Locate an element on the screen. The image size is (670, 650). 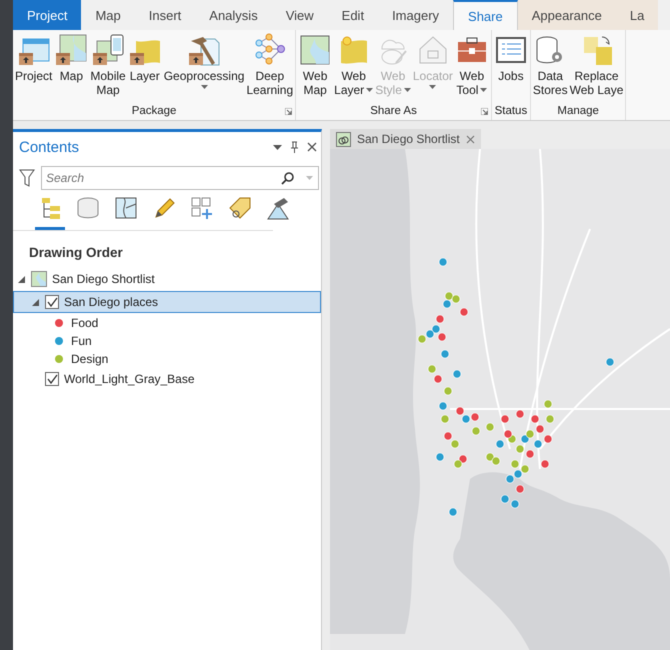
ribbon-tab: Imagery is located at coordinates (416, 15).